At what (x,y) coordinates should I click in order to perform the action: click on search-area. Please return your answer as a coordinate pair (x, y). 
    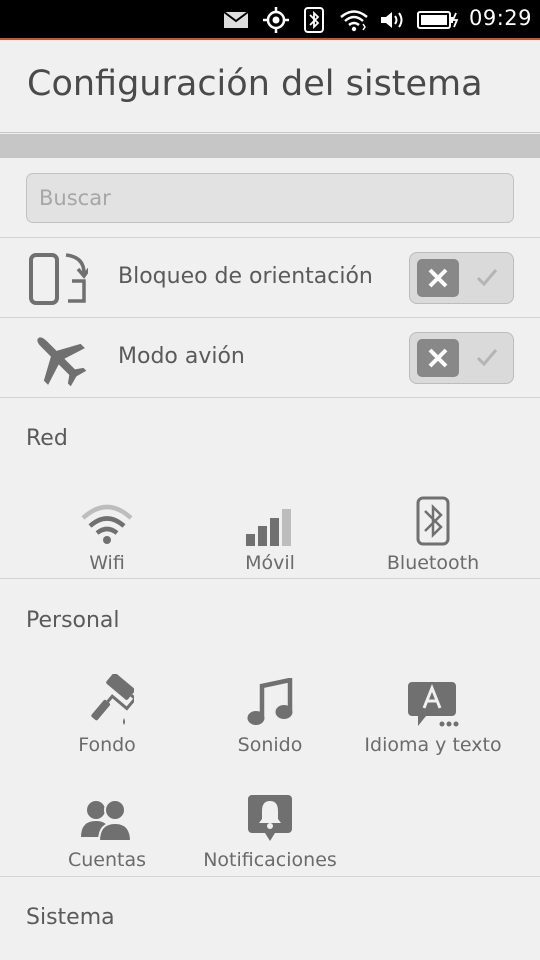
    Looking at the image, I should click on (270, 198).